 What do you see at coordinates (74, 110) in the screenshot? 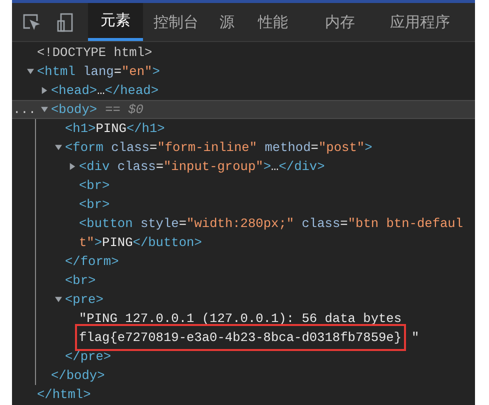
I see `dom-node-line: <body>` at bounding box center [74, 110].